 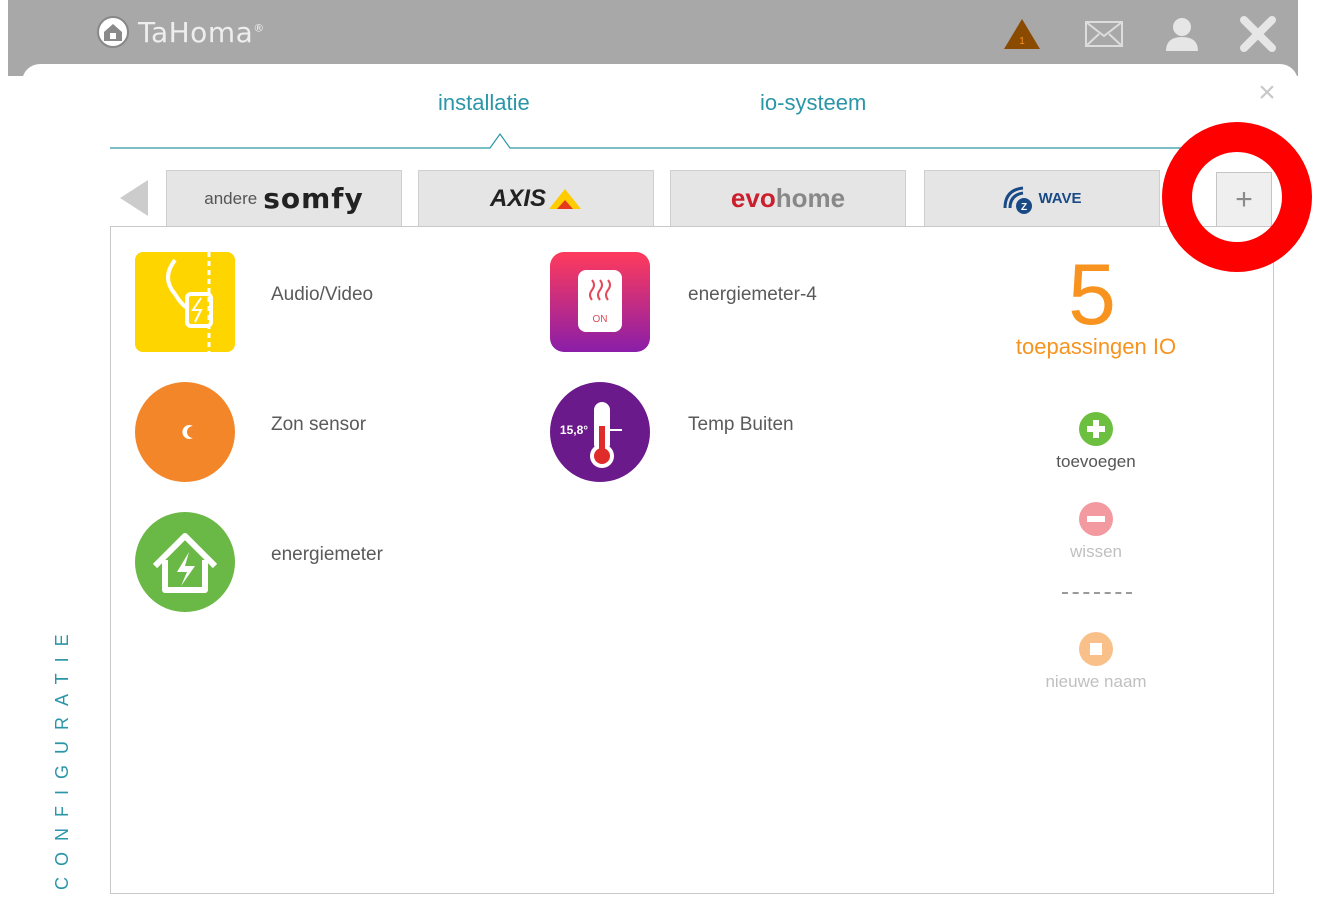 I want to click on add-label: toevoegen, so click(x=1096, y=461).